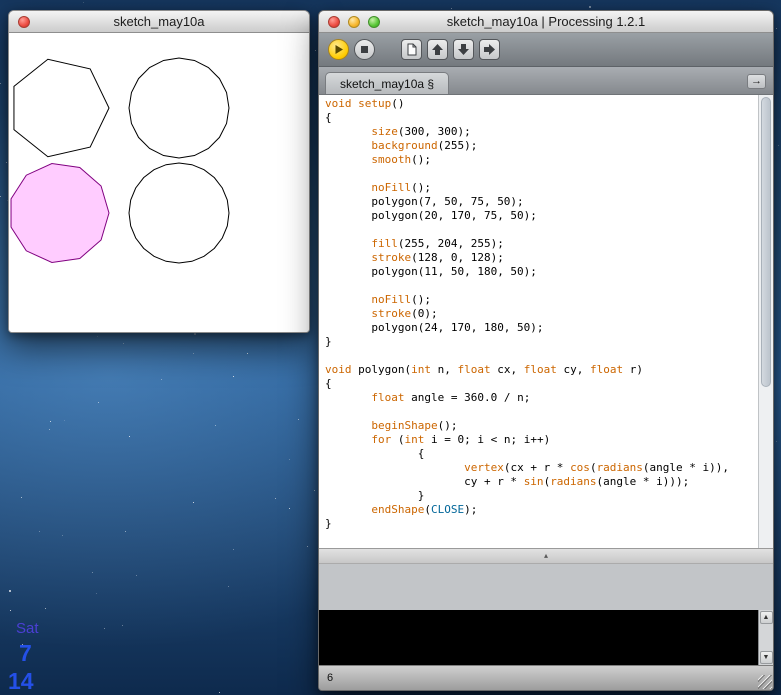 This screenshot has width=781, height=695. Describe the element at coordinates (401, 159) in the screenshot. I see `code-line: smooth();` at that location.